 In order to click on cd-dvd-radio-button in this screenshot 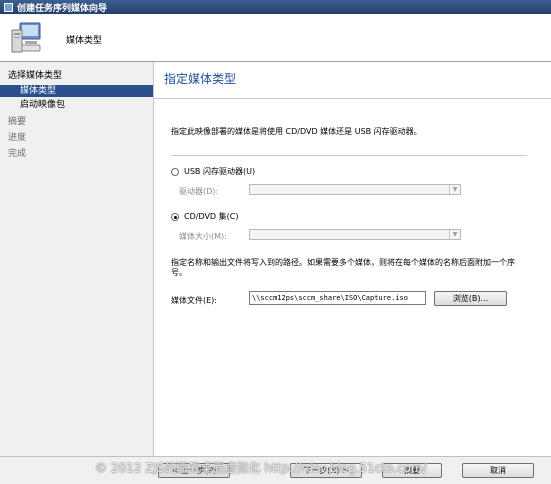, I will do `click(175, 216)`.